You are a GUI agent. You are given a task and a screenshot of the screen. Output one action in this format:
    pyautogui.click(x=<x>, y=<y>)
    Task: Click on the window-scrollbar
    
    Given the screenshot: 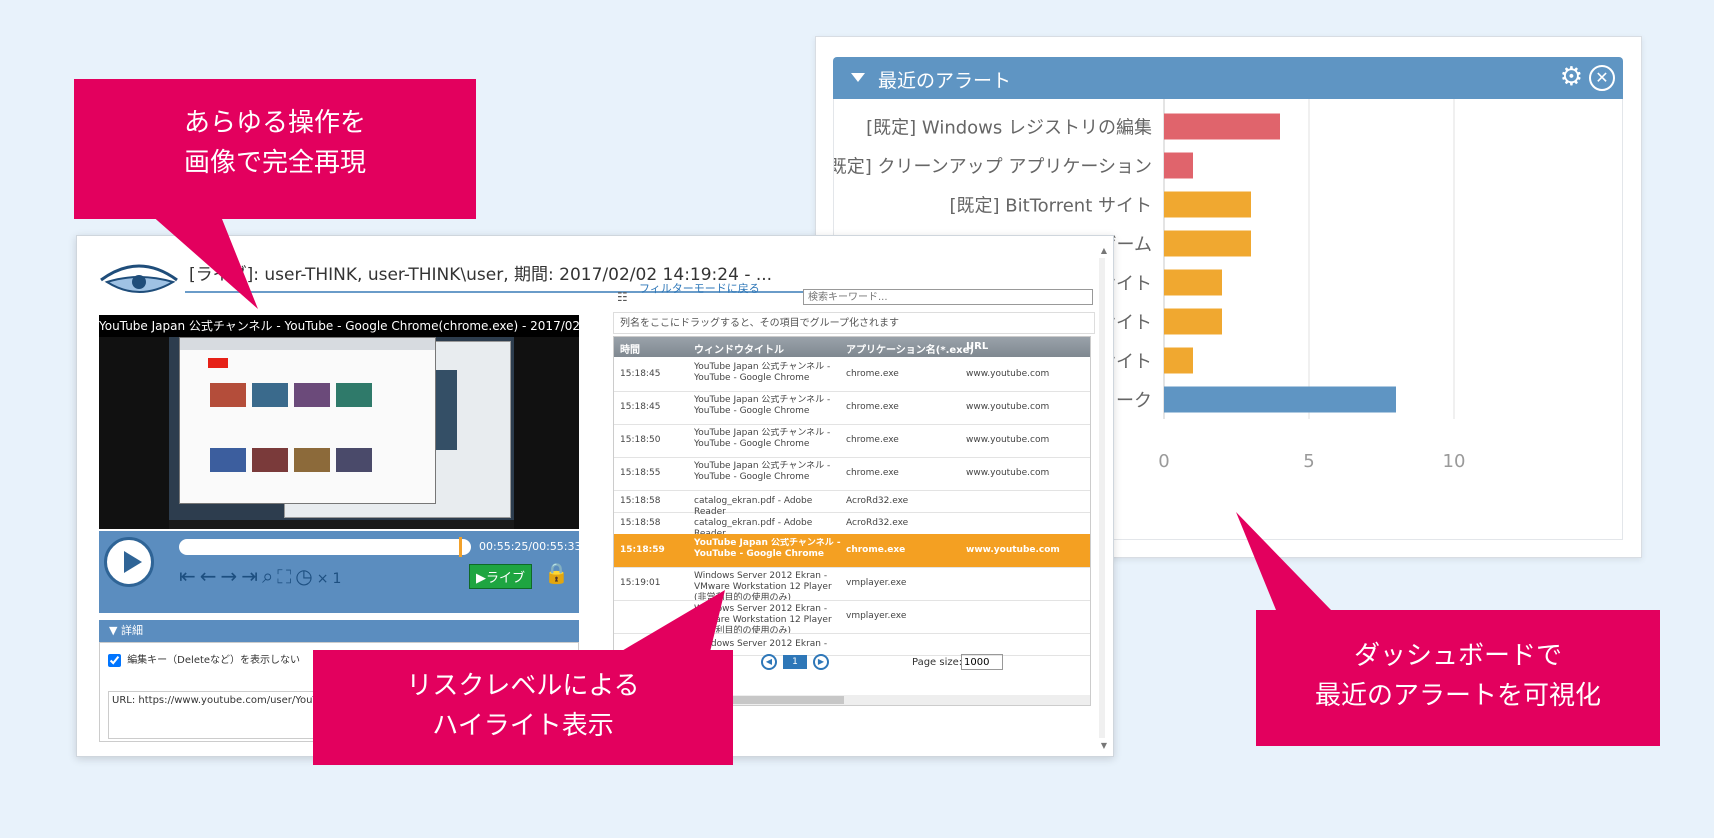 What is the action you would take?
    pyautogui.click(x=1102, y=498)
    